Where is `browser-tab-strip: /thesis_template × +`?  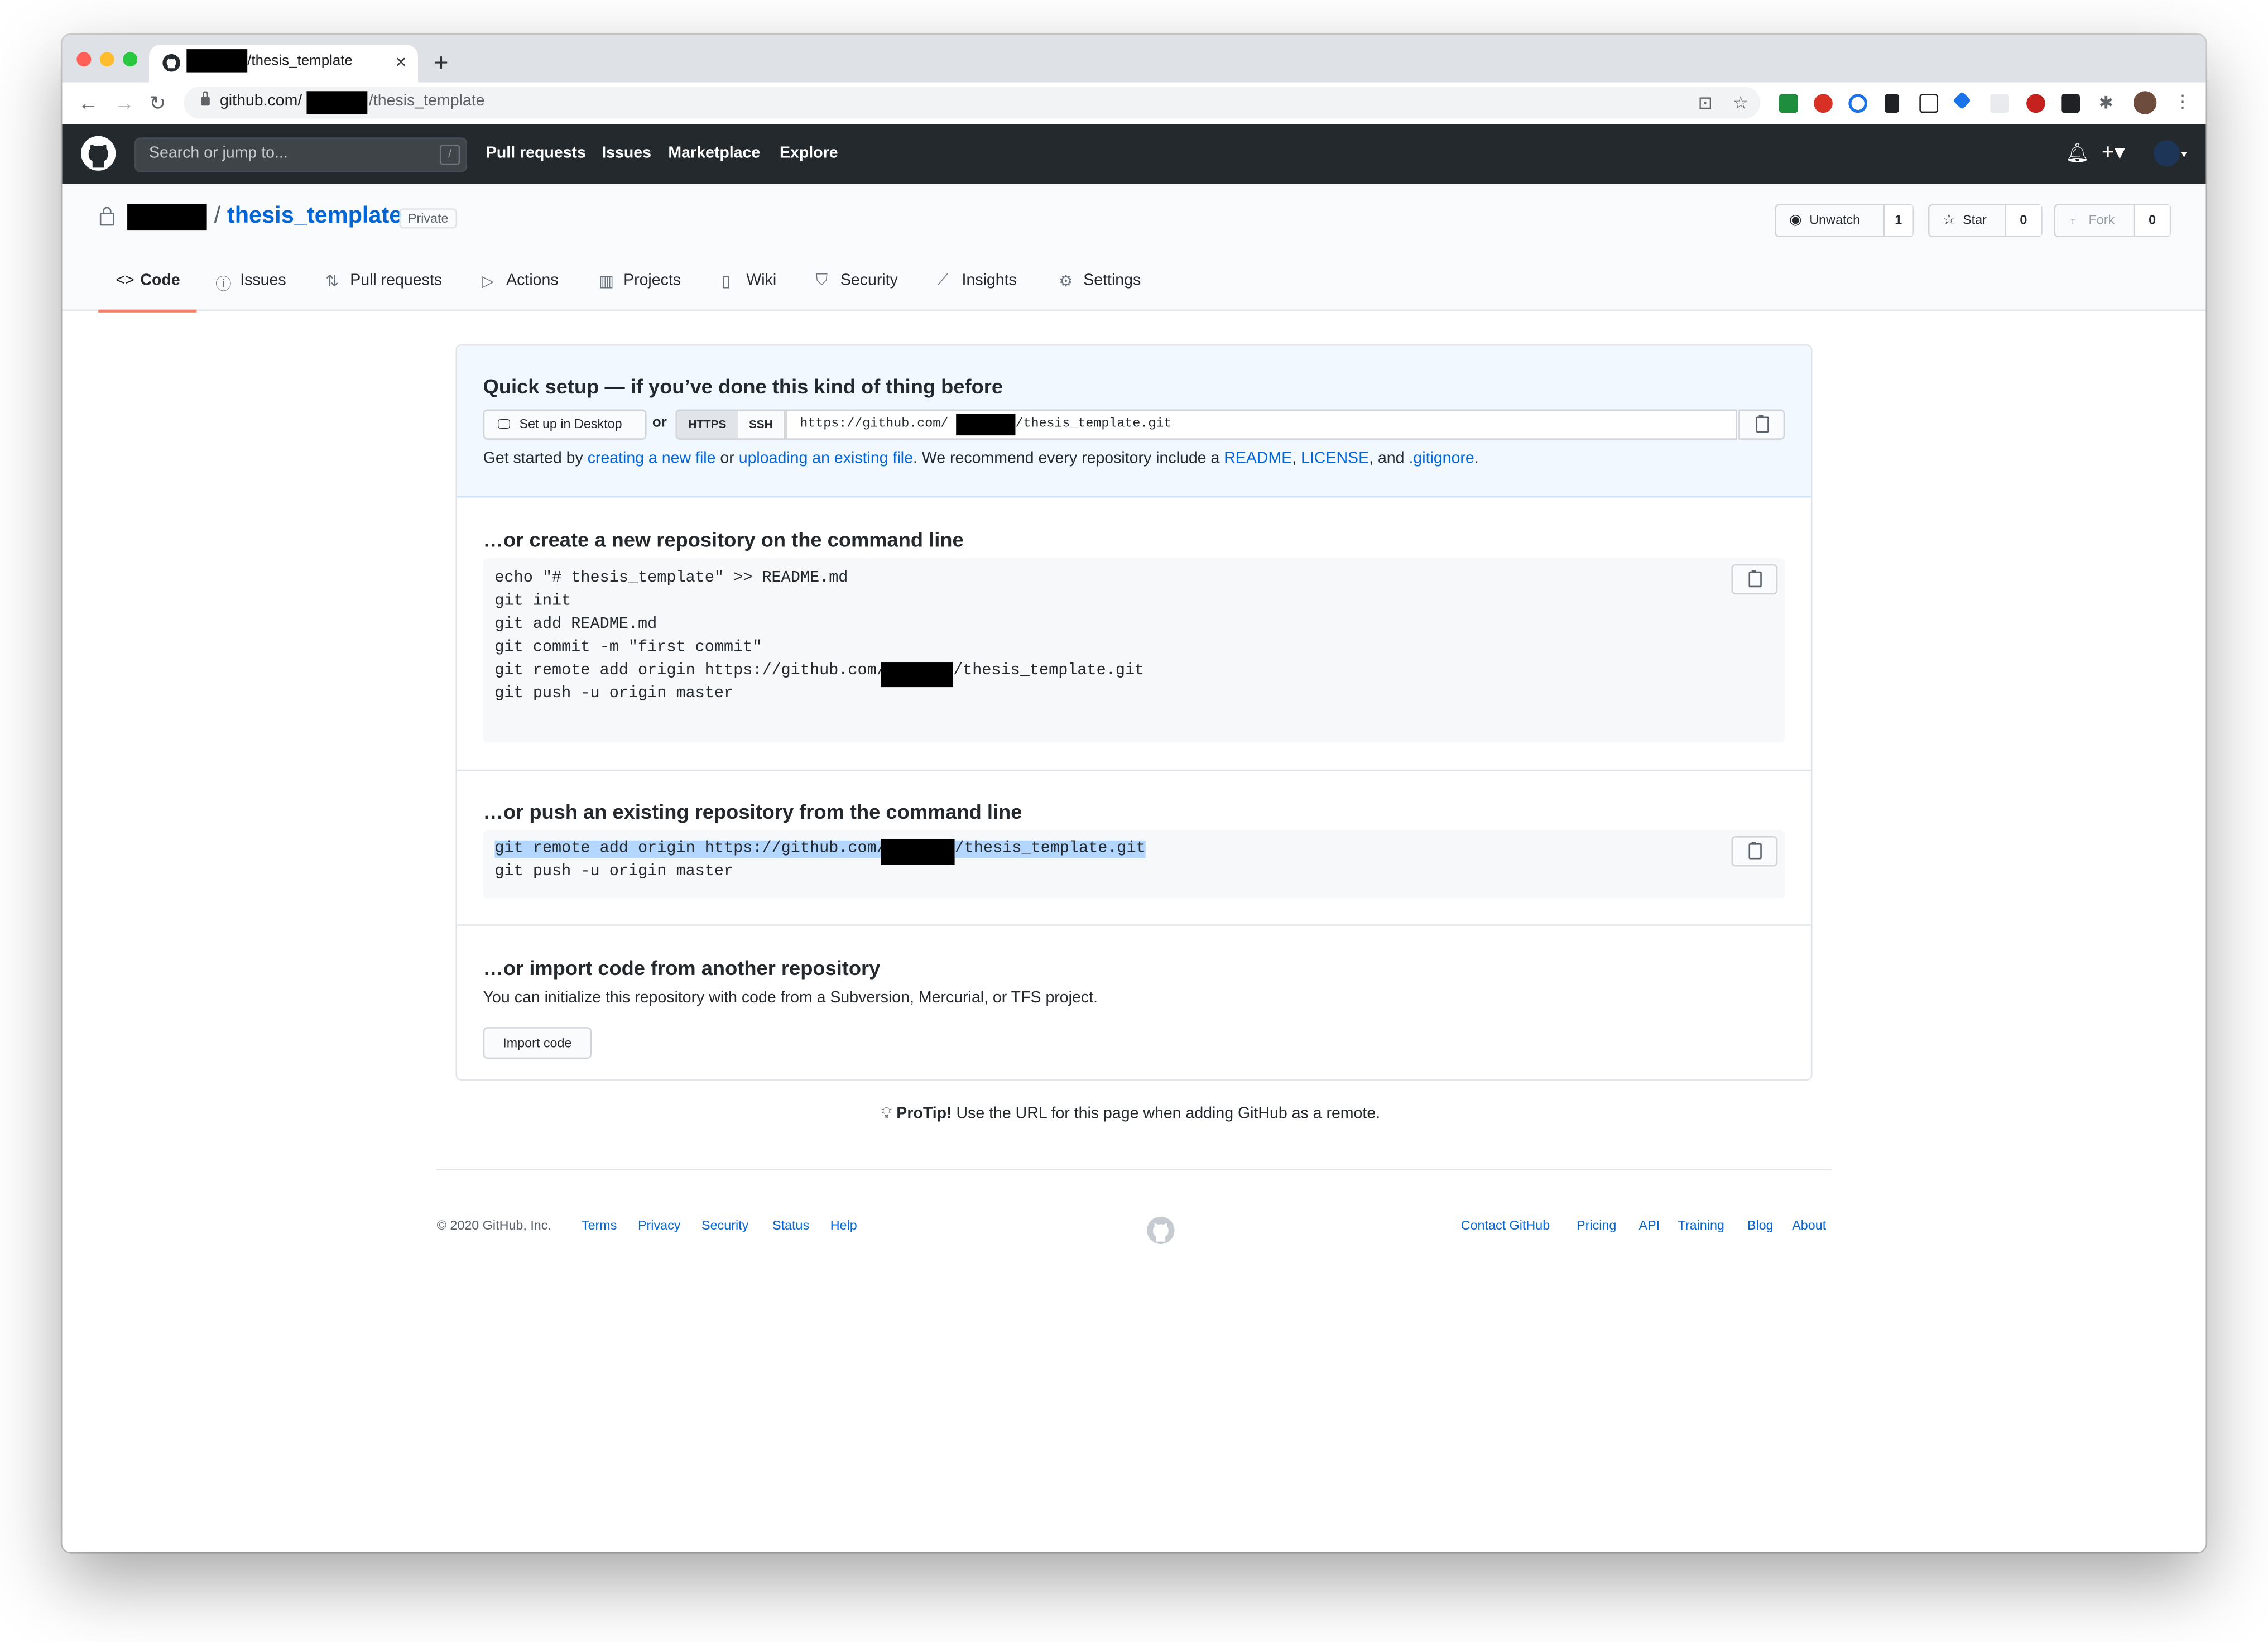
browser-tab-strip: /thesis_template × + is located at coordinates (1134, 59).